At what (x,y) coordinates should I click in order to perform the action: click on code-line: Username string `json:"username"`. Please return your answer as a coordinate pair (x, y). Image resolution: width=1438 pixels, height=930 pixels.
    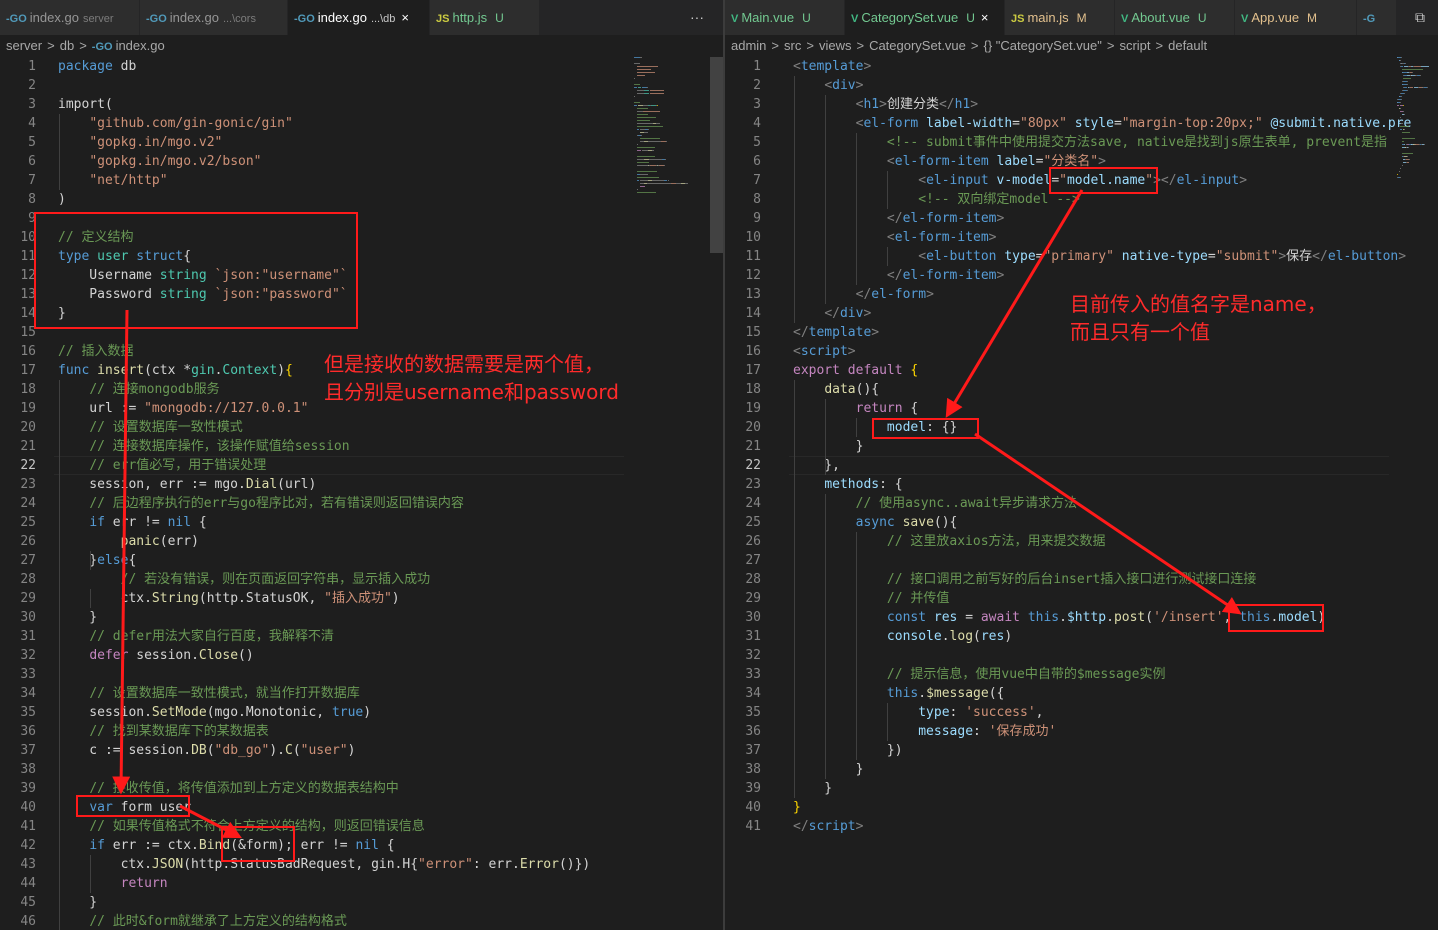
    Looking at the image, I should click on (202, 275).